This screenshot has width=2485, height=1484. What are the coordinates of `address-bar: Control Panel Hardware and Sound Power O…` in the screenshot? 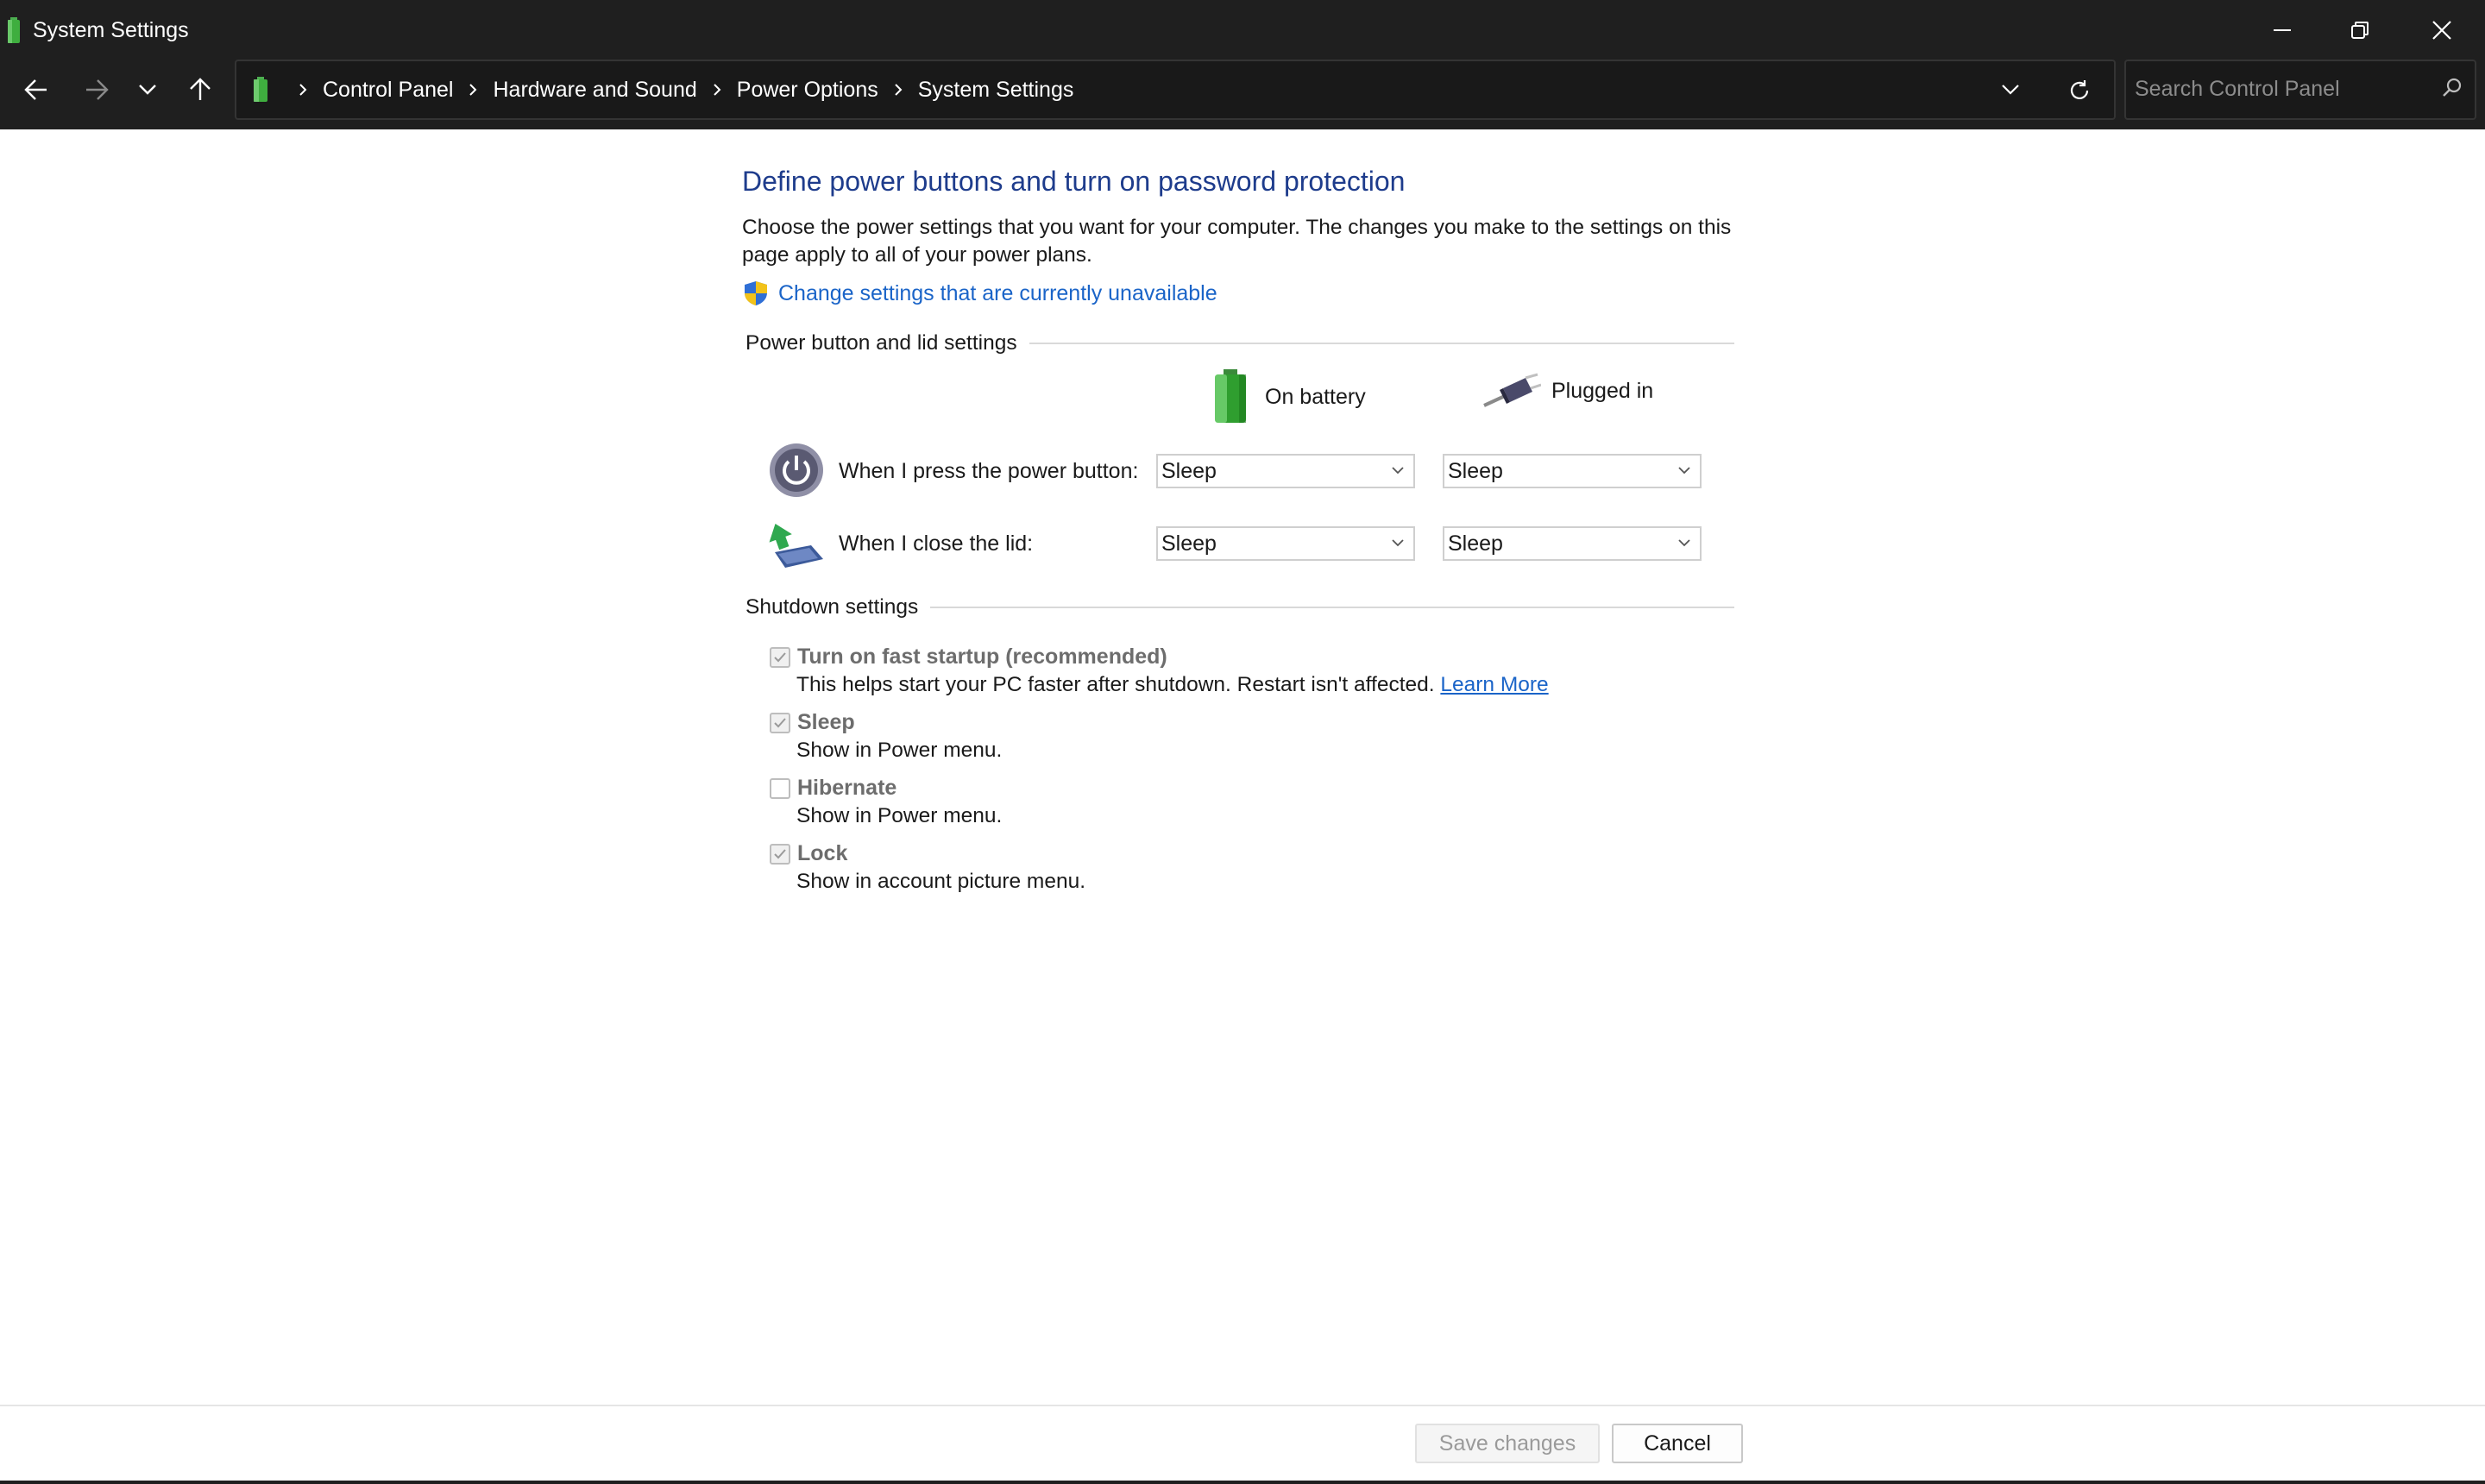 It's located at (1175, 90).